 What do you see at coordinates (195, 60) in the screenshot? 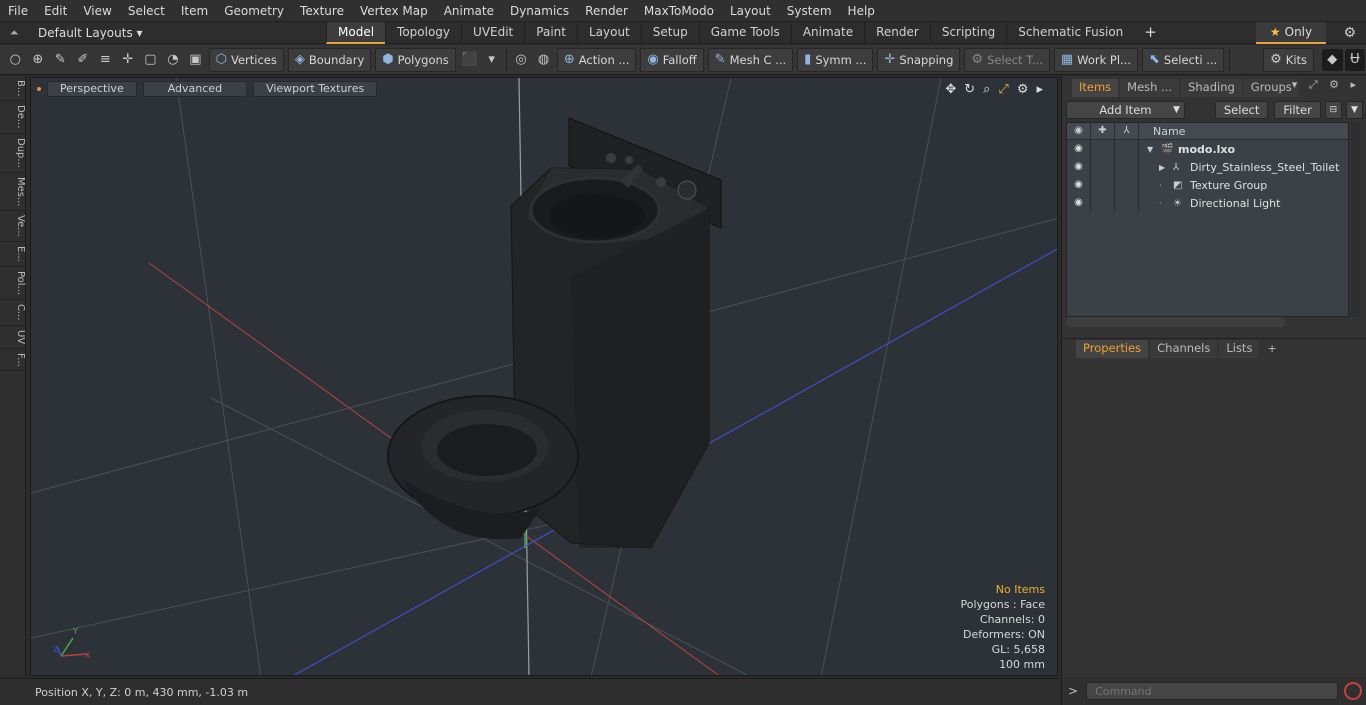
I see `material-icon: ▣` at bounding box center [195, 60].